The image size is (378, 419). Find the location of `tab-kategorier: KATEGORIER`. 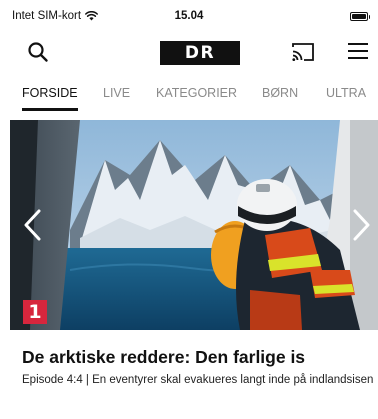

tab-kategorier: KATEGORIER is located at coordinates (196, 93).